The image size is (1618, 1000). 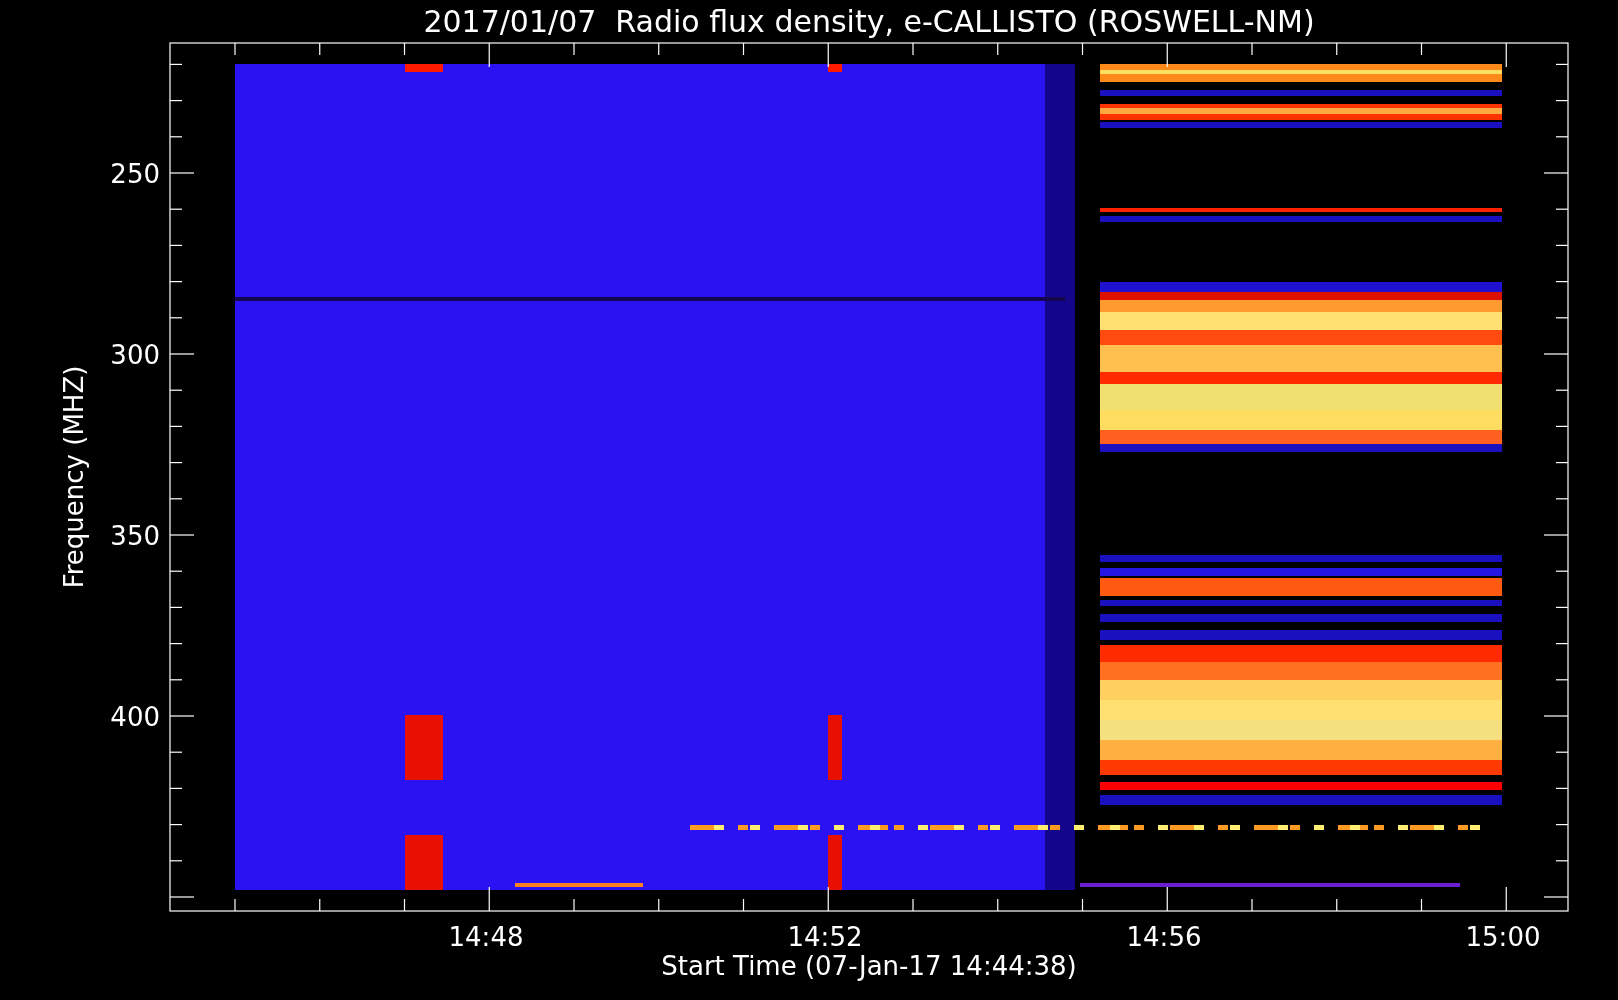 What do you see at coordinates (135, 717) in the screenshot?
I see `y-tick-label: 400` at bounding box center [135, 717].